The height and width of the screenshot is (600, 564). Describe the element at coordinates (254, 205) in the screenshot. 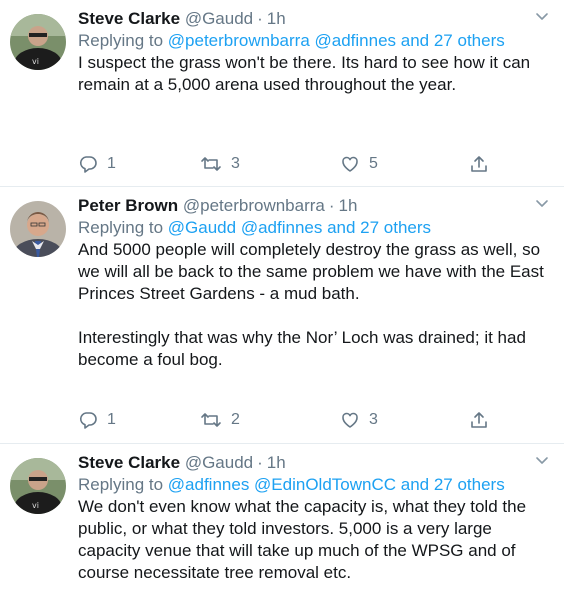

I see `author-handle: @peterbrownbarra` at that location.